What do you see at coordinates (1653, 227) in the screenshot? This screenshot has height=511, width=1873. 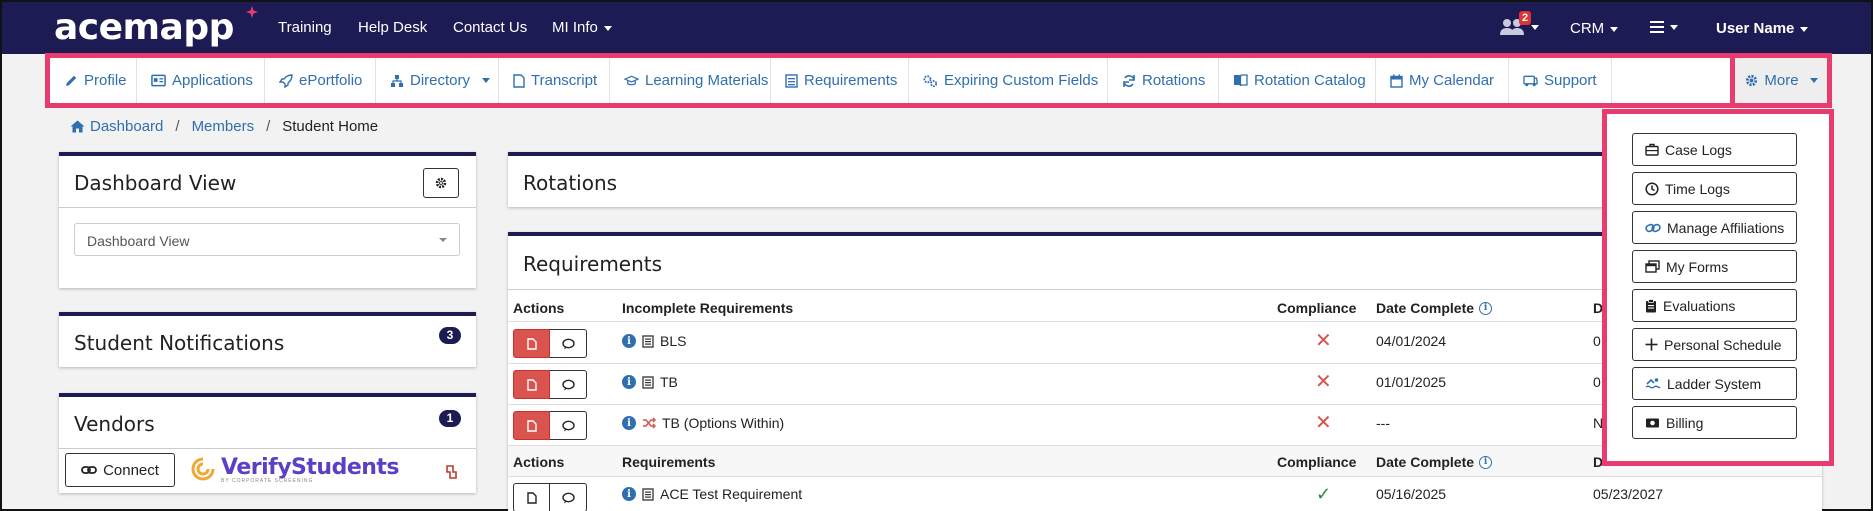 I see `link-icon` at bounding box center [1653, 227].